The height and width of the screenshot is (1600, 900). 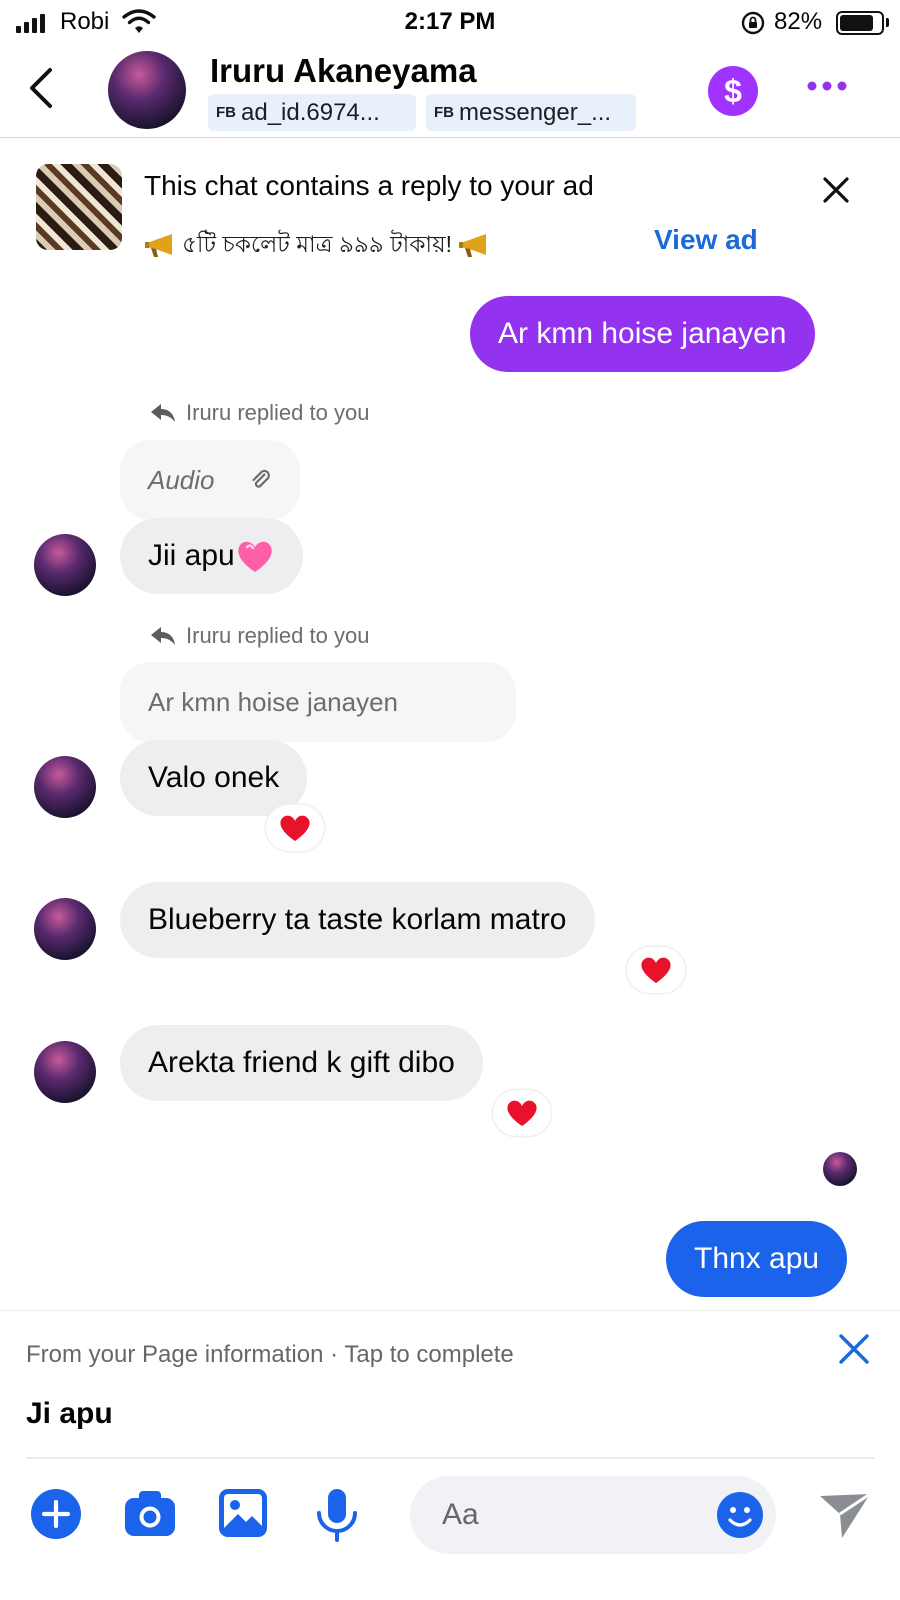 I want to click on send-button, so click(x=845, y=1518).